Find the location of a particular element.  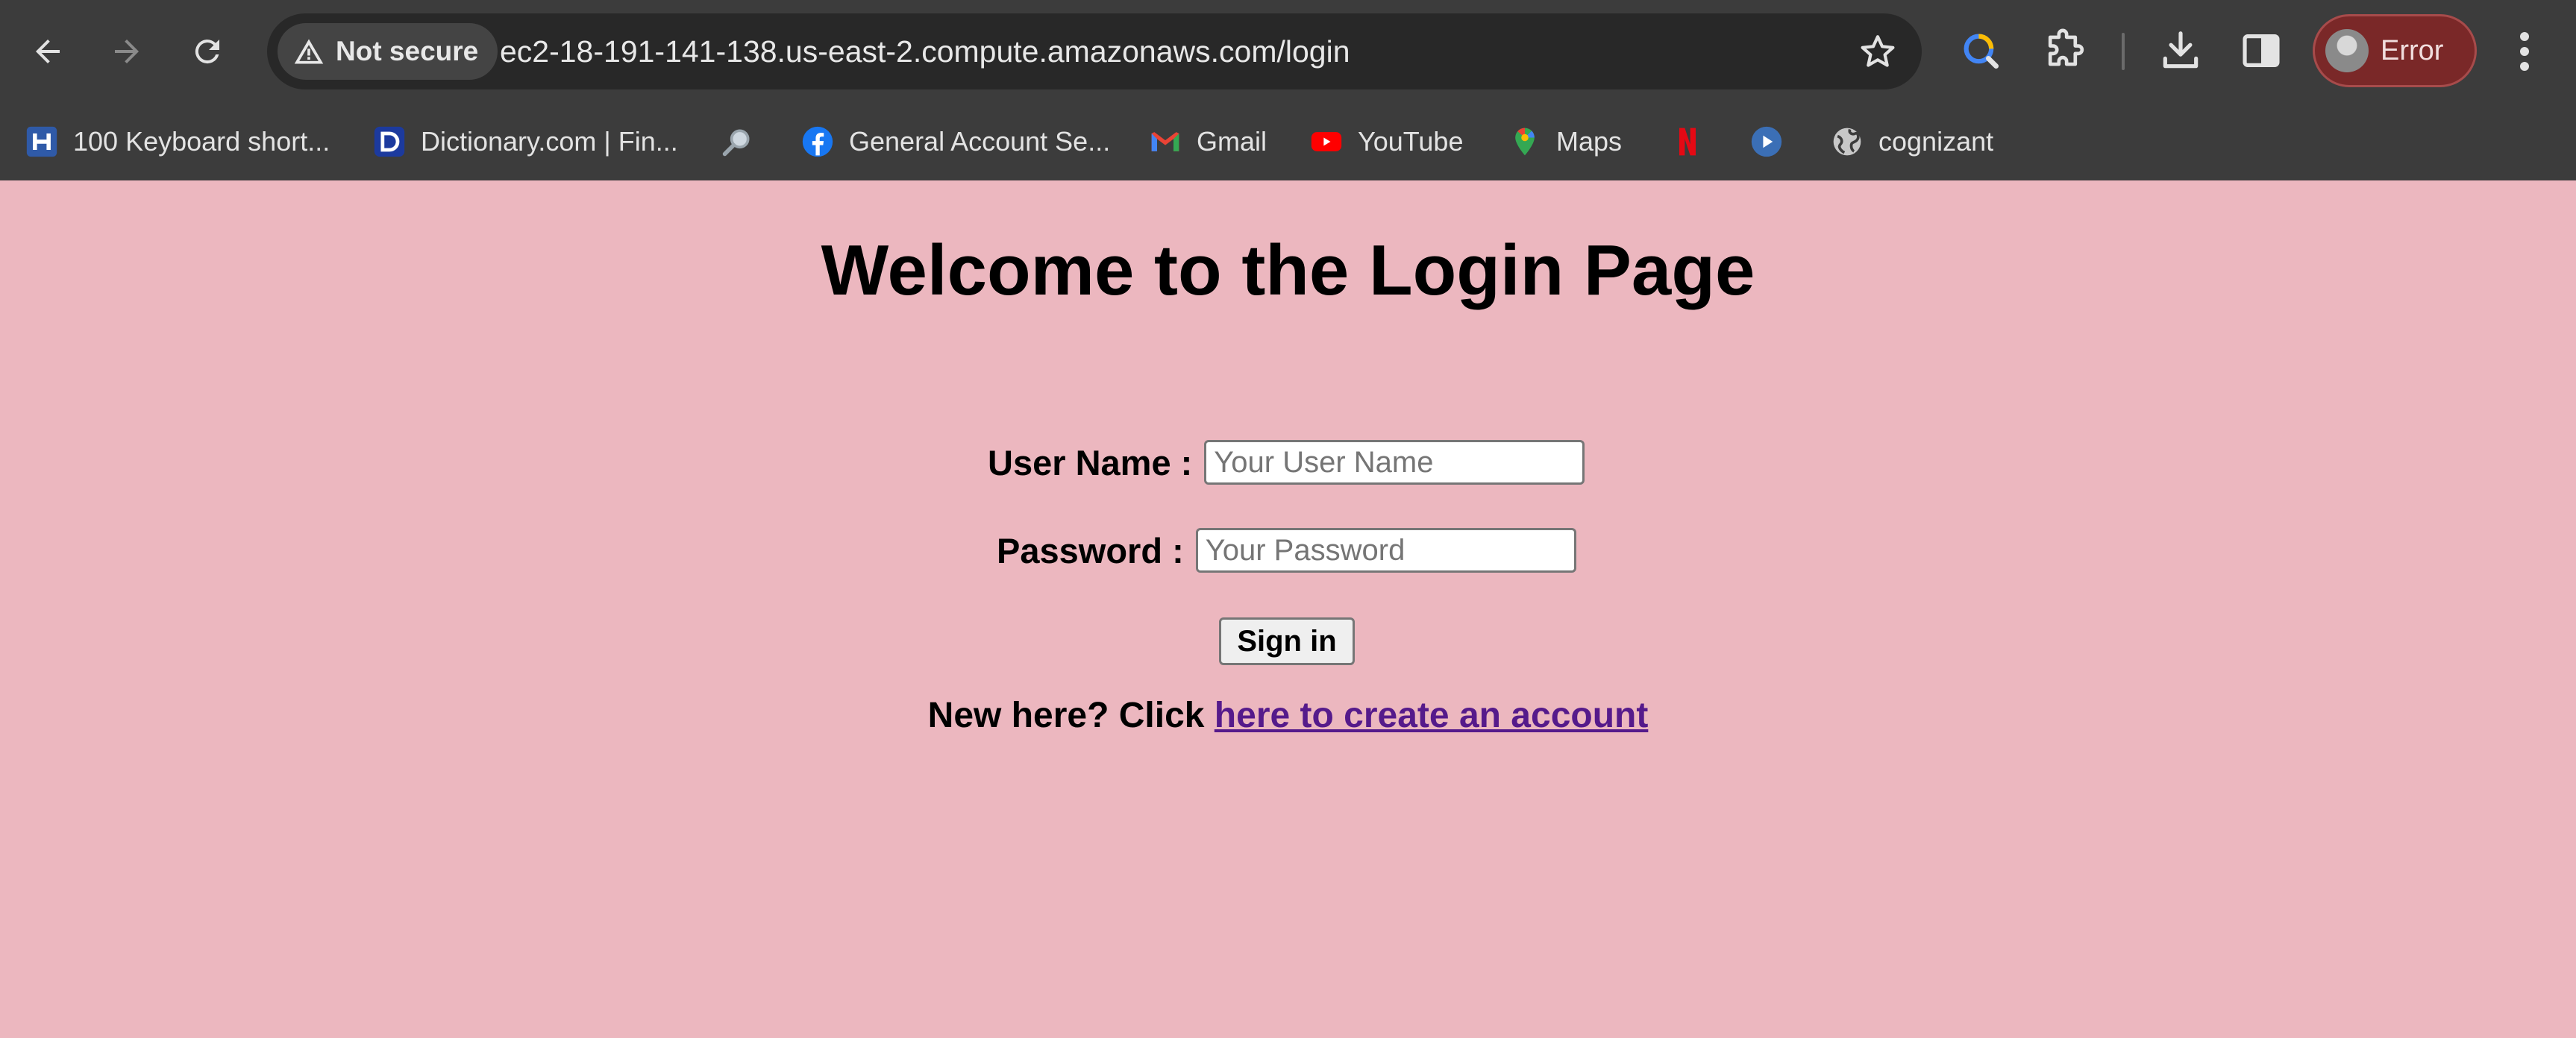

password-row: Password : is located at coordinates (1286, 550).